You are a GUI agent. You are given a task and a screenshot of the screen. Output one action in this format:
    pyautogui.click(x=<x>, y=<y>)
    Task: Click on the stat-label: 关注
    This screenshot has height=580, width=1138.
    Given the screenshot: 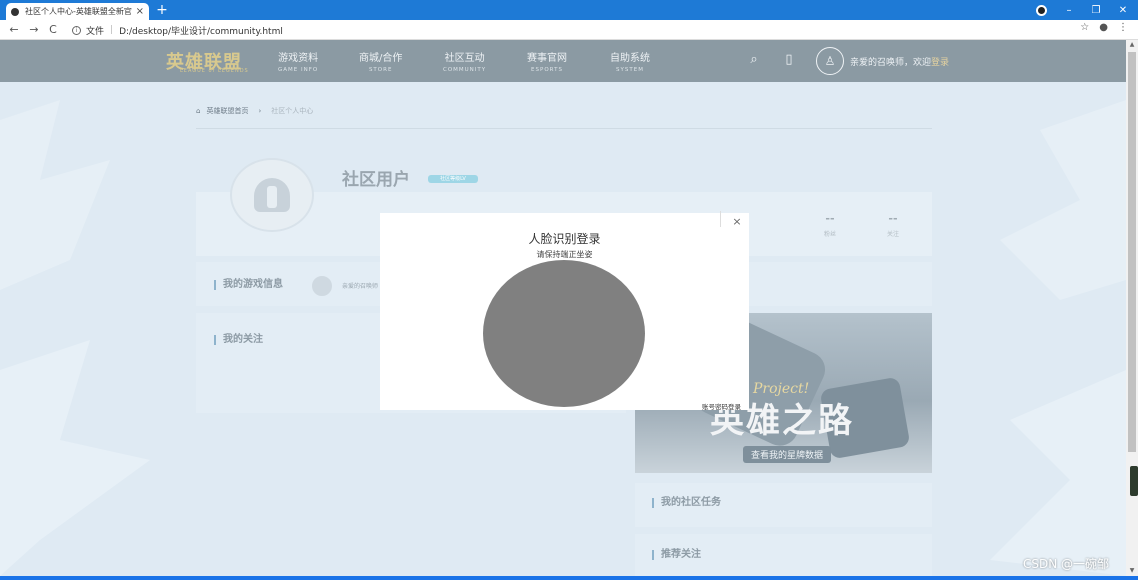 What is the action you would take?
    pyautogui.click(x=892, y=234)
    